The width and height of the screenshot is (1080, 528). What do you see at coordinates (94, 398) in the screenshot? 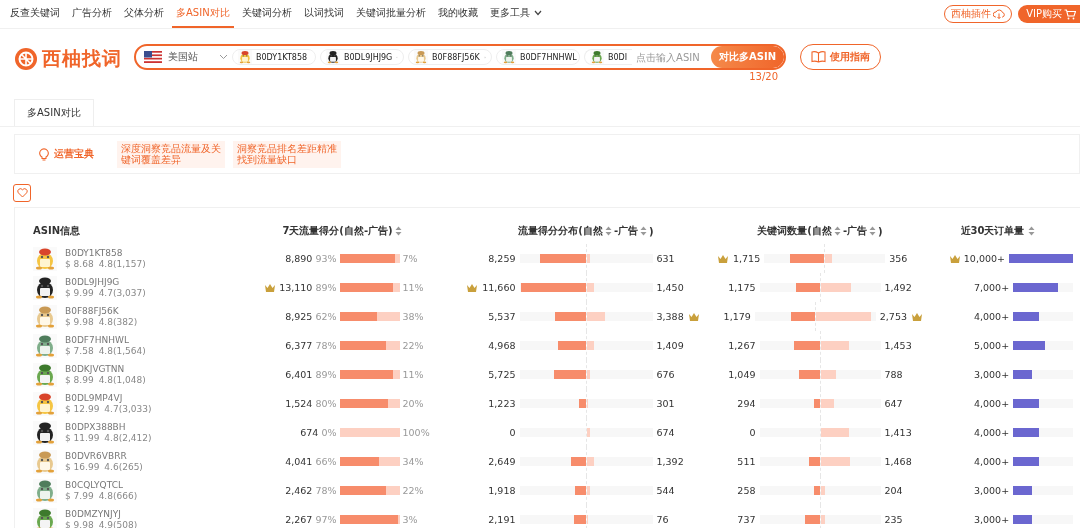
I see `asin-text: B0DL9MP4VJ` at bounding box center [94, 398].